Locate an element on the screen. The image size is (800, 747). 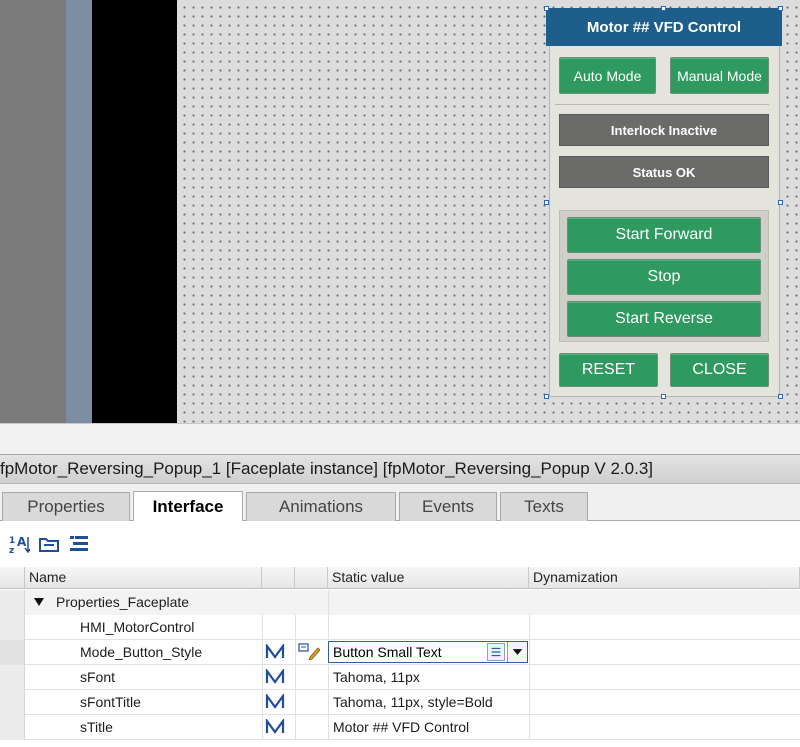
property-name: sFontTitle is located at coordinates (110, 702).